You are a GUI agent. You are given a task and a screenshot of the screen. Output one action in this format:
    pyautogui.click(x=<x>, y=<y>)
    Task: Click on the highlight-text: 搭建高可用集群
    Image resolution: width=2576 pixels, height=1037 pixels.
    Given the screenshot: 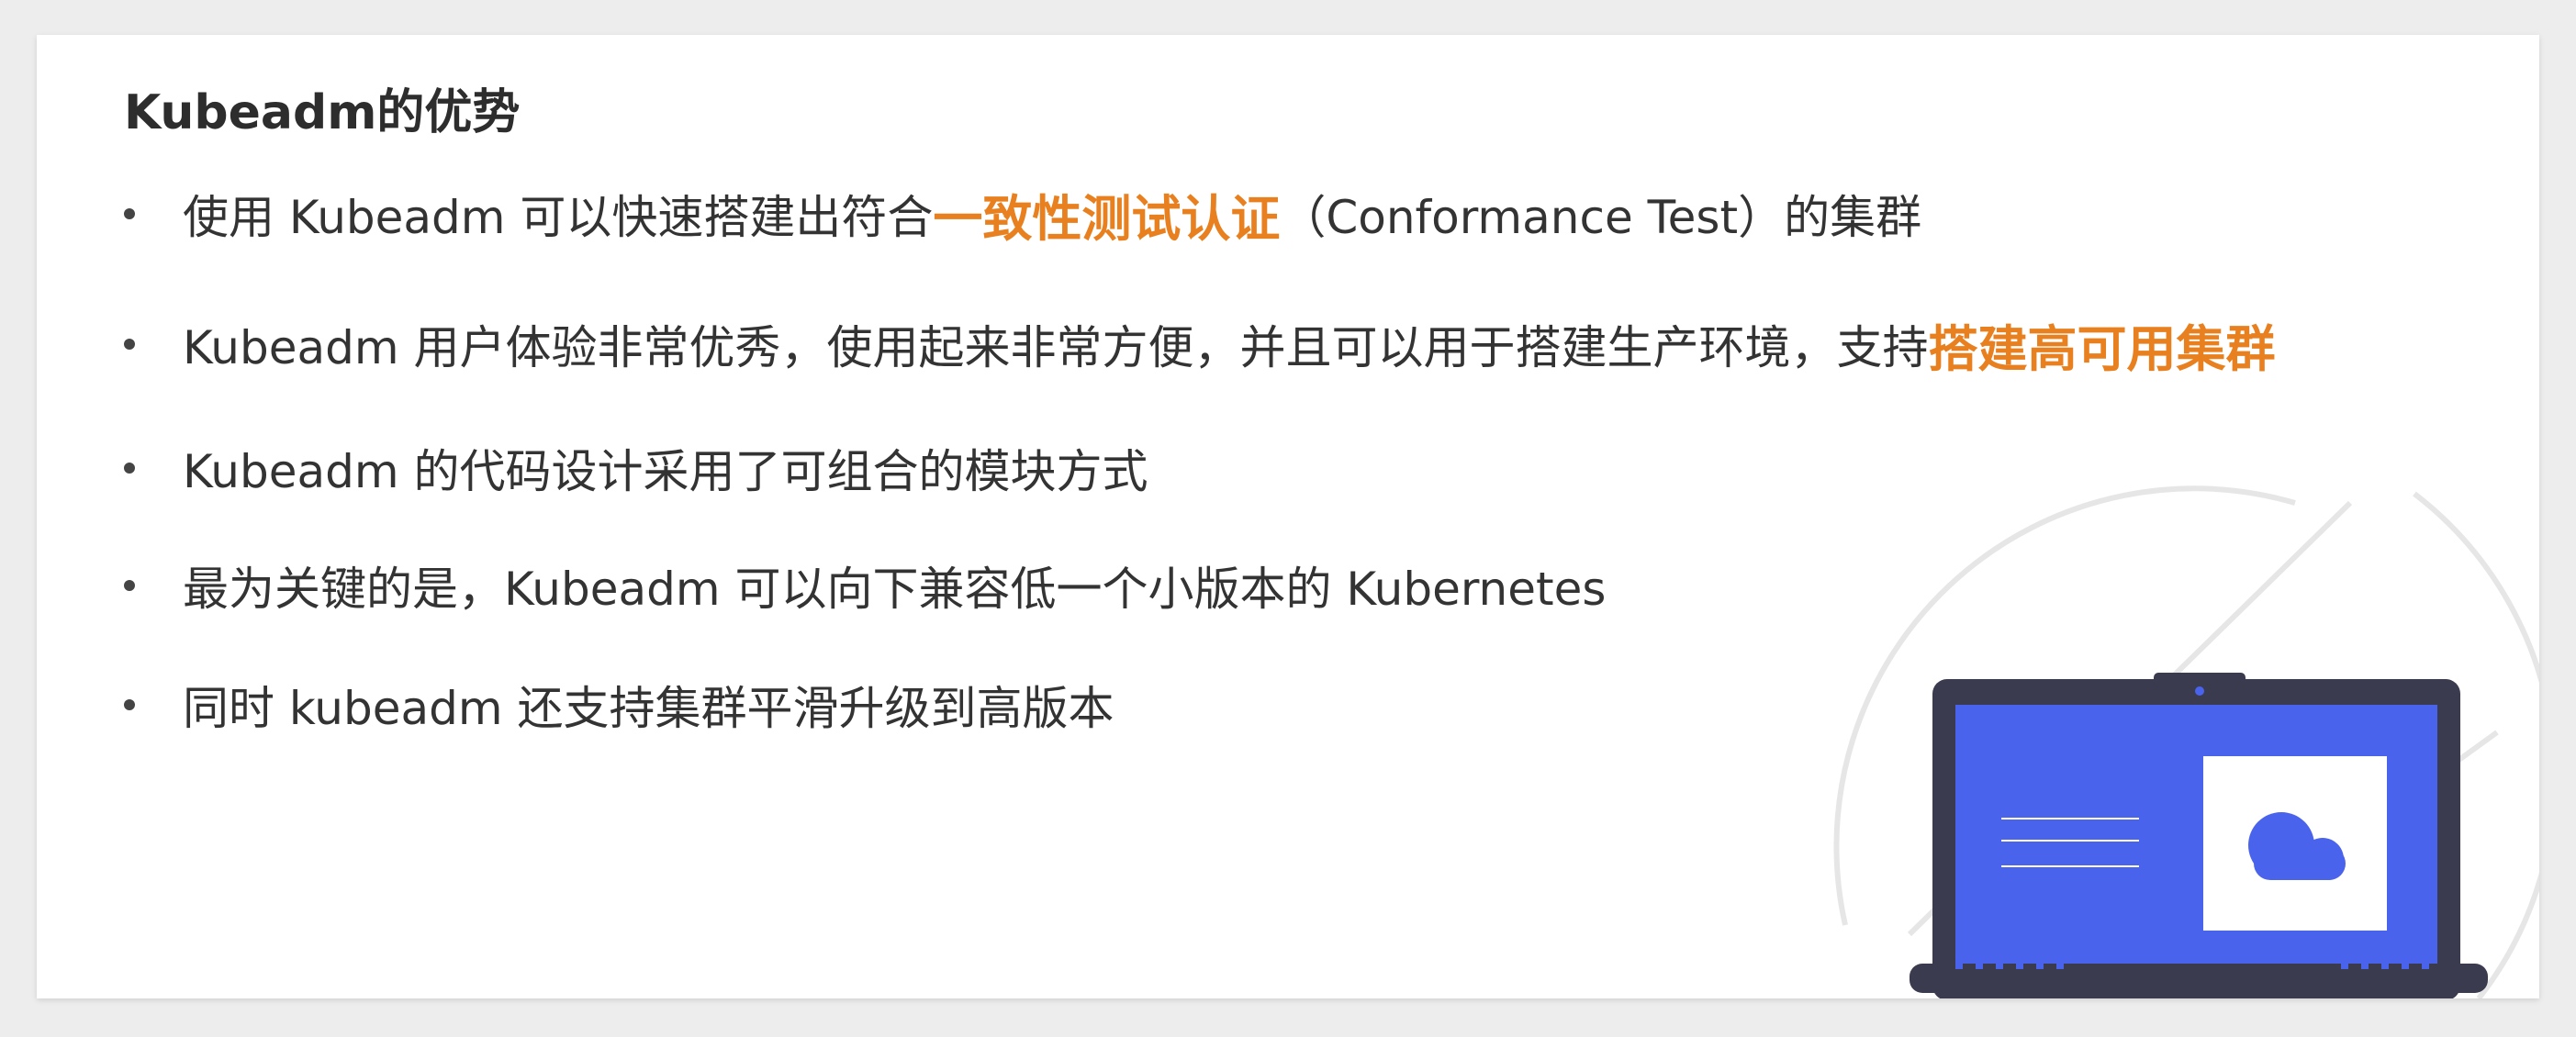 What is the action you would take?
    pyautogui.click(x=2102, y=348)
    